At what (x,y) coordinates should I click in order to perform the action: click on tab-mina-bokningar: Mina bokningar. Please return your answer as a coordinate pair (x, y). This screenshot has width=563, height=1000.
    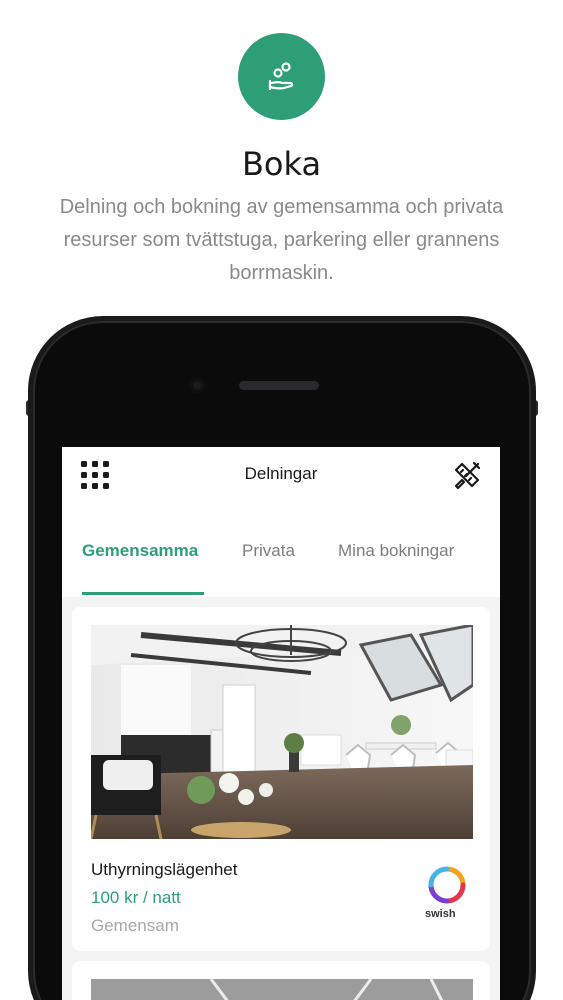
    Looking at the image, I should click on (396, 551).